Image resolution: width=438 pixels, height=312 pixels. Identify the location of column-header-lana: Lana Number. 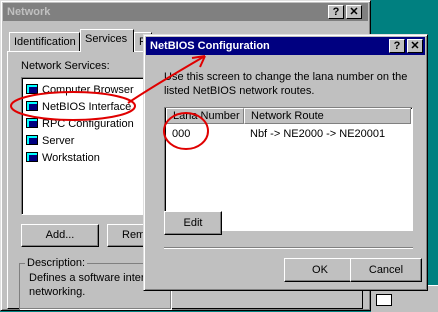
(205, 116).